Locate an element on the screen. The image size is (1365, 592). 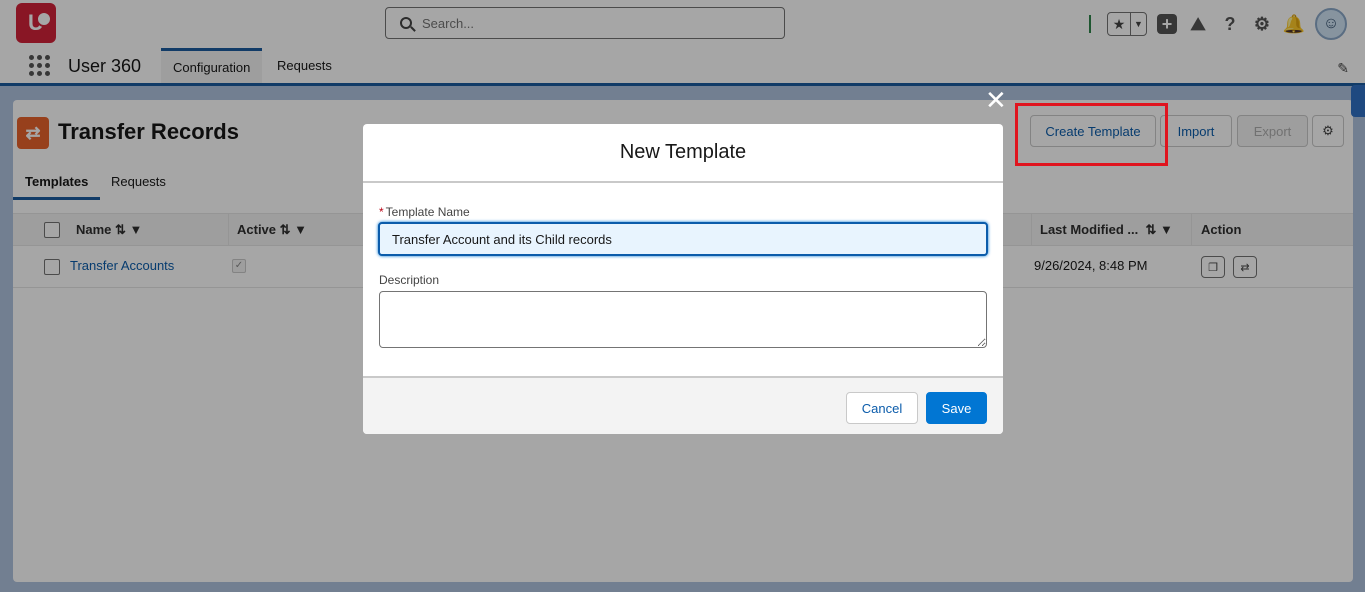
description-textarea is located at coordinates (683, 319).